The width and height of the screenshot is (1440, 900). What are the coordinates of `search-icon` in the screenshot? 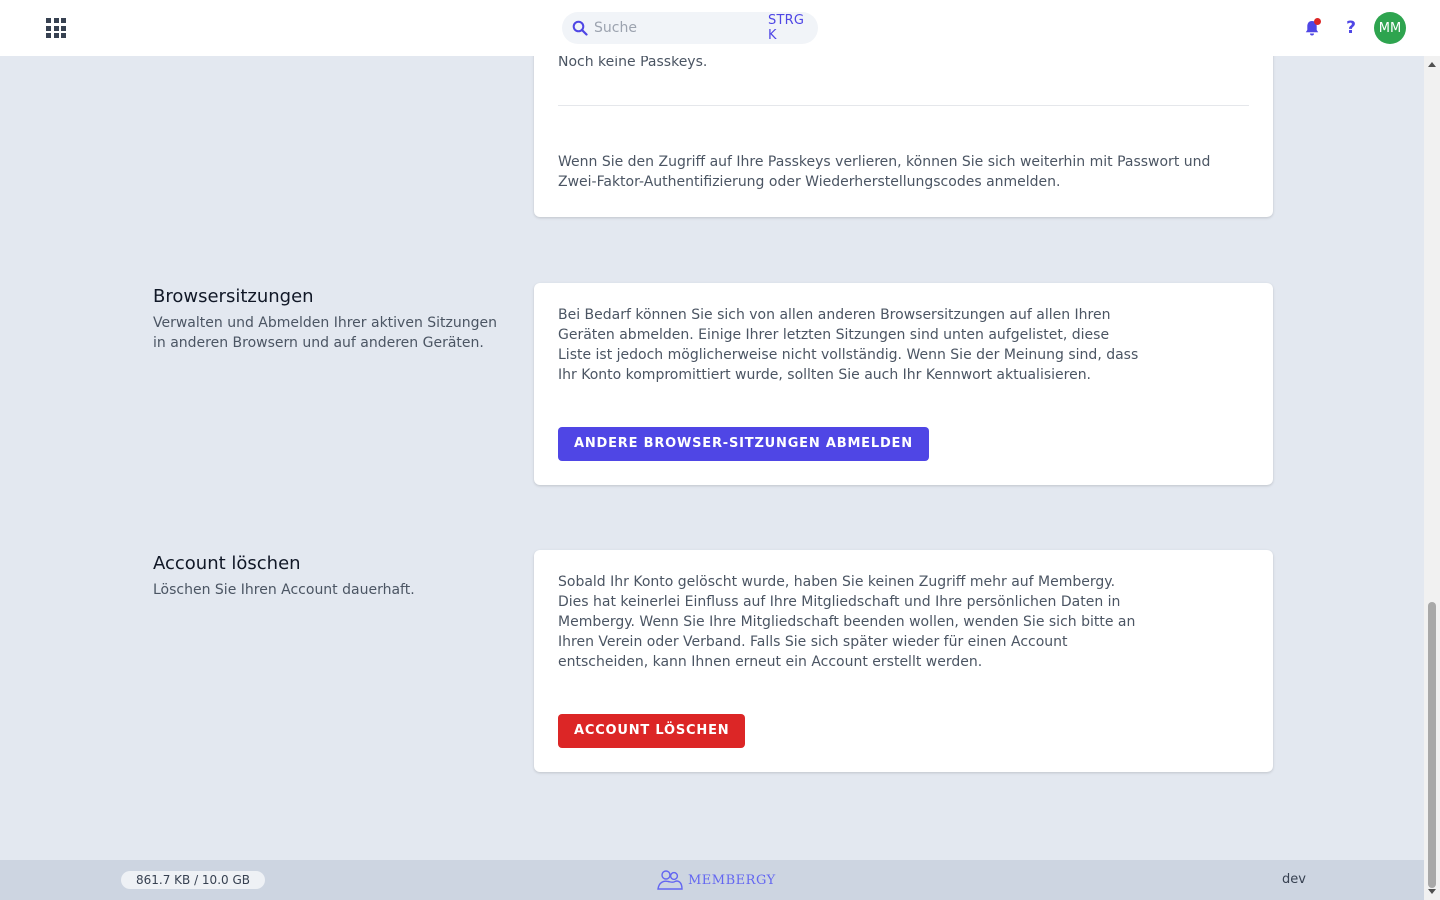 It's located at (580, 28).